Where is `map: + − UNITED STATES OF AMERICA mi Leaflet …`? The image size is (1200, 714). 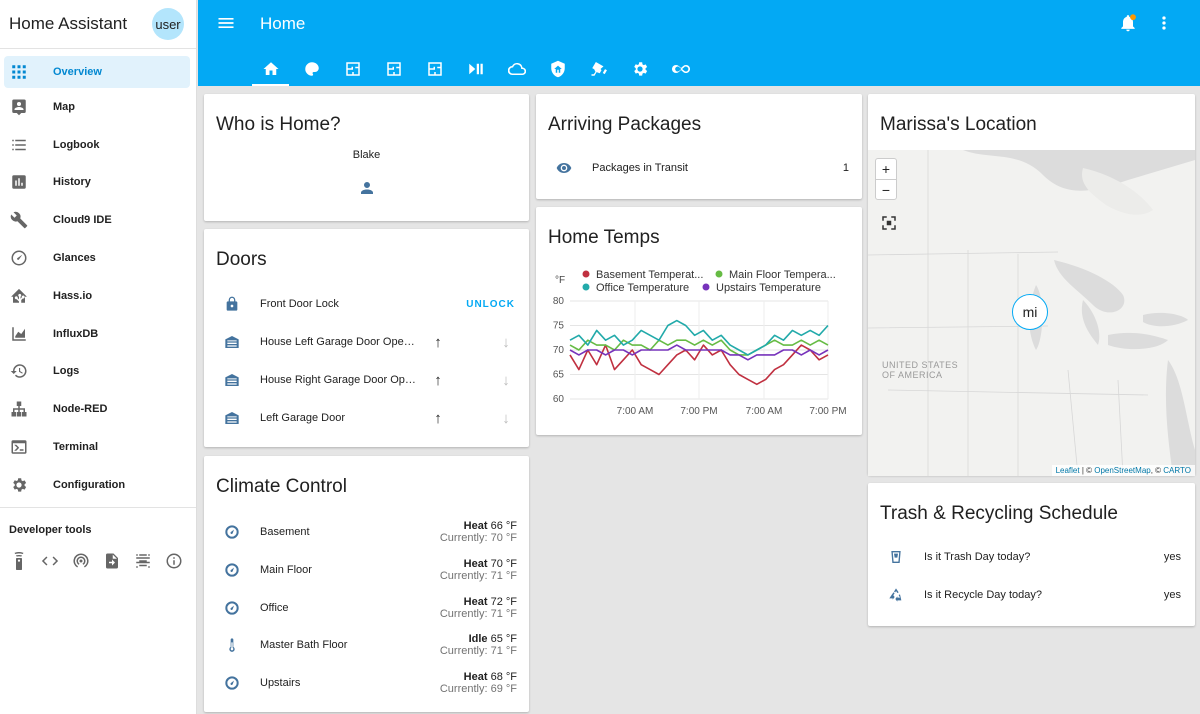
map: + − UNITED STATES OF AMERICA mi Leaflet … is located at coordinates (1031, 313).